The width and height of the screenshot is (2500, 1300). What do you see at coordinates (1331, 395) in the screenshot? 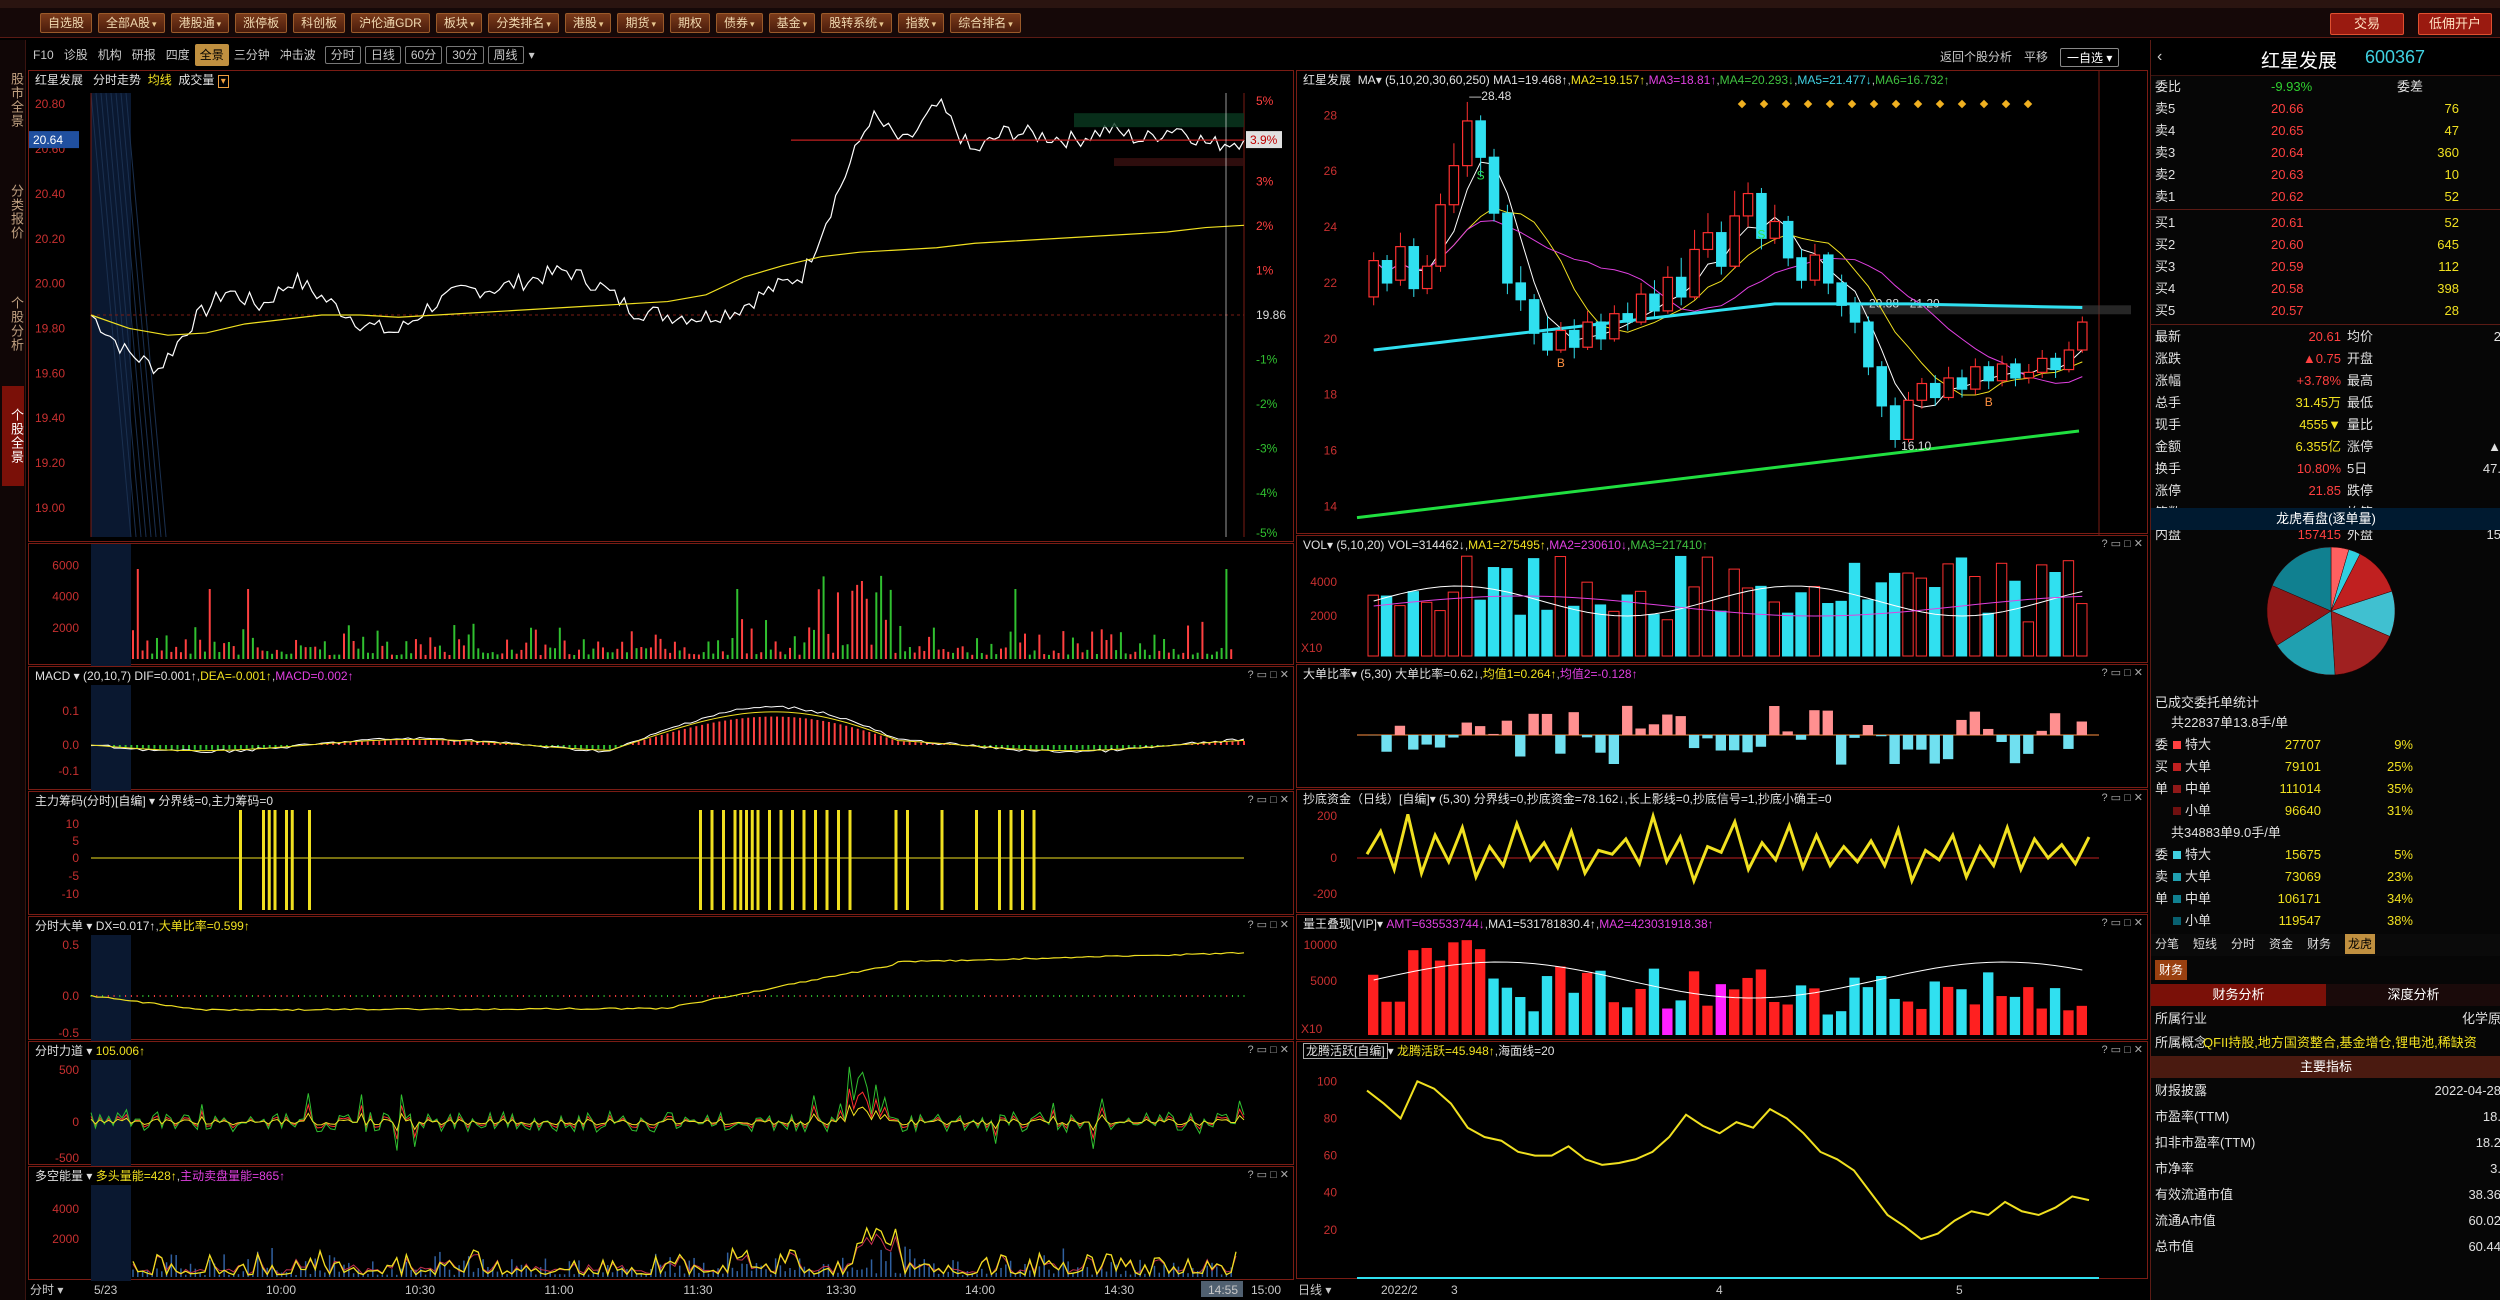
I see `daily-price-tick: 18` at bounding box center [1331, 395].